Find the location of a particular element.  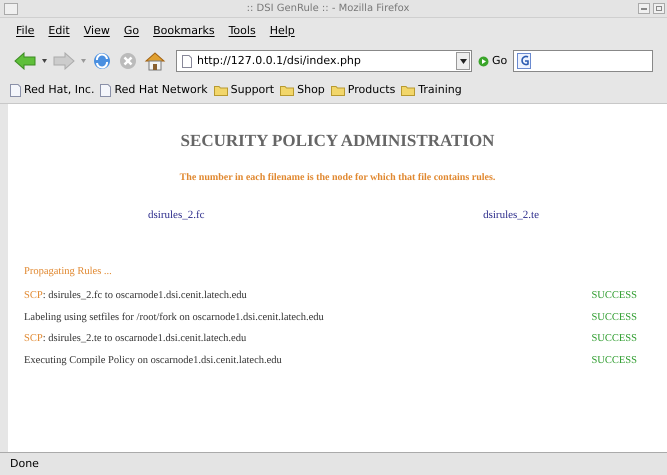

menu-item: File is located at coordinates (25, 31).